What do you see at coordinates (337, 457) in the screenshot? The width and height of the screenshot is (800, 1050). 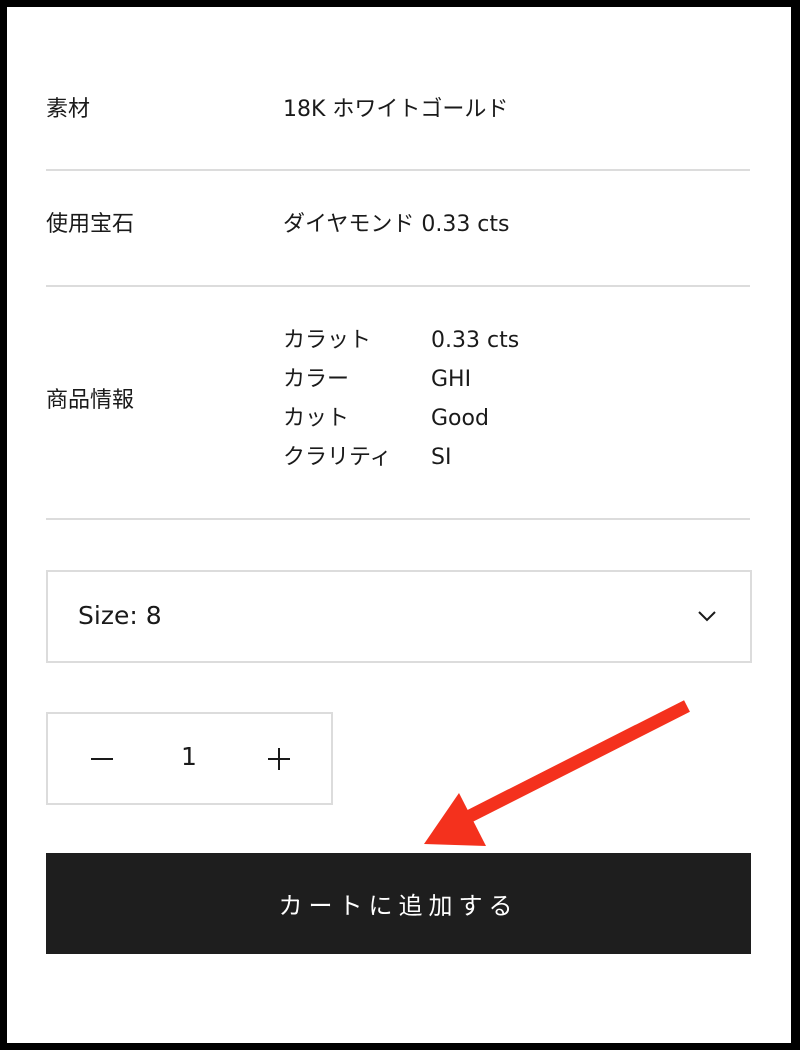 I see `detail-key-clarity: クラリティ` at bounding box center [337, 457].